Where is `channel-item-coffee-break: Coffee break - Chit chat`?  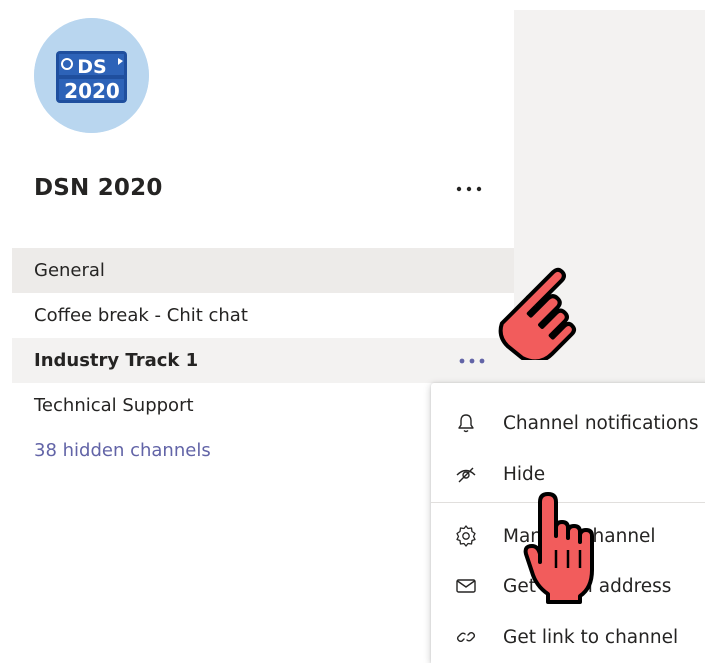
channel-item-coffee-break: Coffee break - Chit chat is located at coordinates (263, 315).